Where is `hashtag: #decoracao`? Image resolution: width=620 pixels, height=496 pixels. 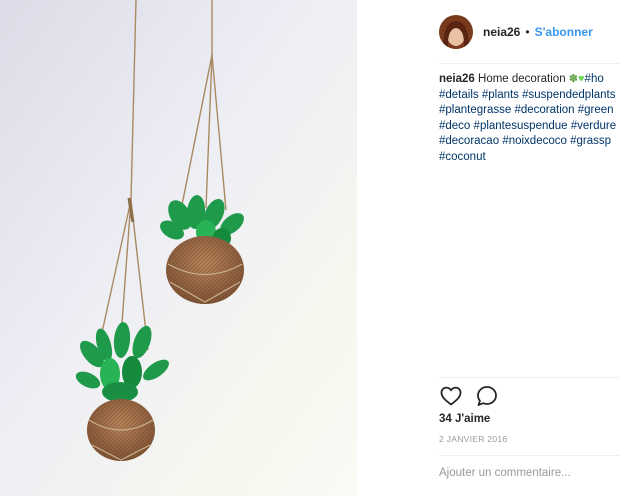
hashtag: #decoracao is located at coordinates (469, 141).